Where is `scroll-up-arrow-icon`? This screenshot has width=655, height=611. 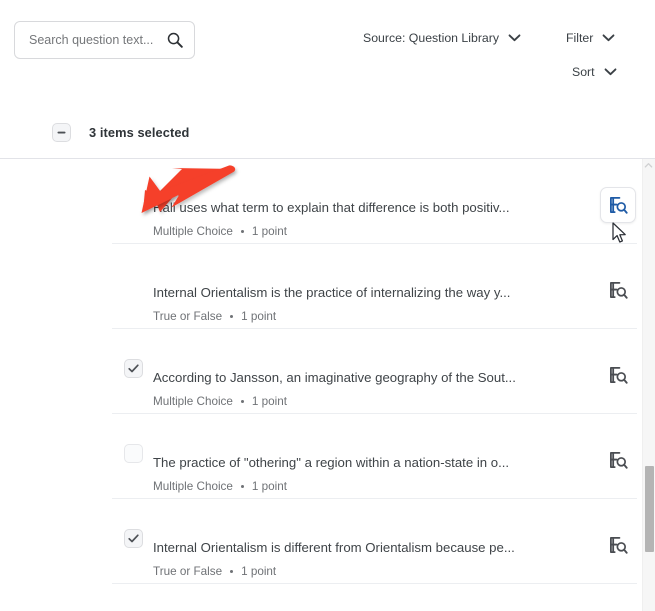 scroll-up-arrow-icon is located at coordinates (648, 165).